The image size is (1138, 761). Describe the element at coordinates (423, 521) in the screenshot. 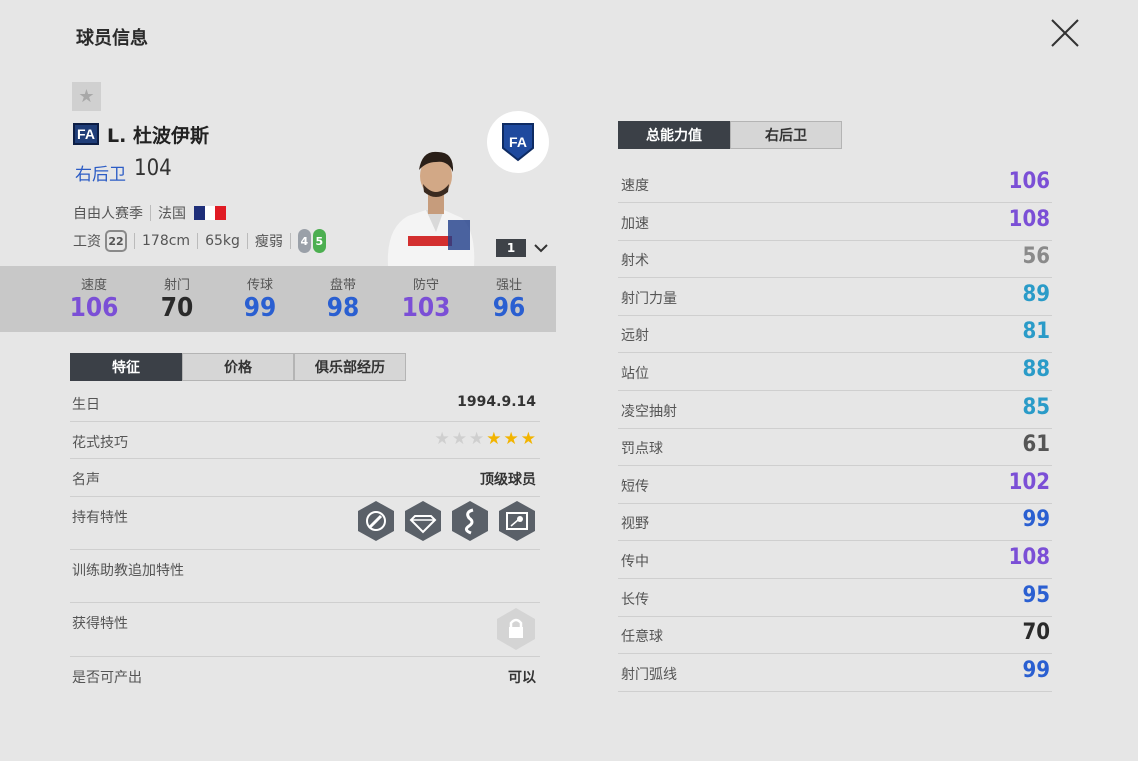

I see `trait-diamond-icon` at that location.